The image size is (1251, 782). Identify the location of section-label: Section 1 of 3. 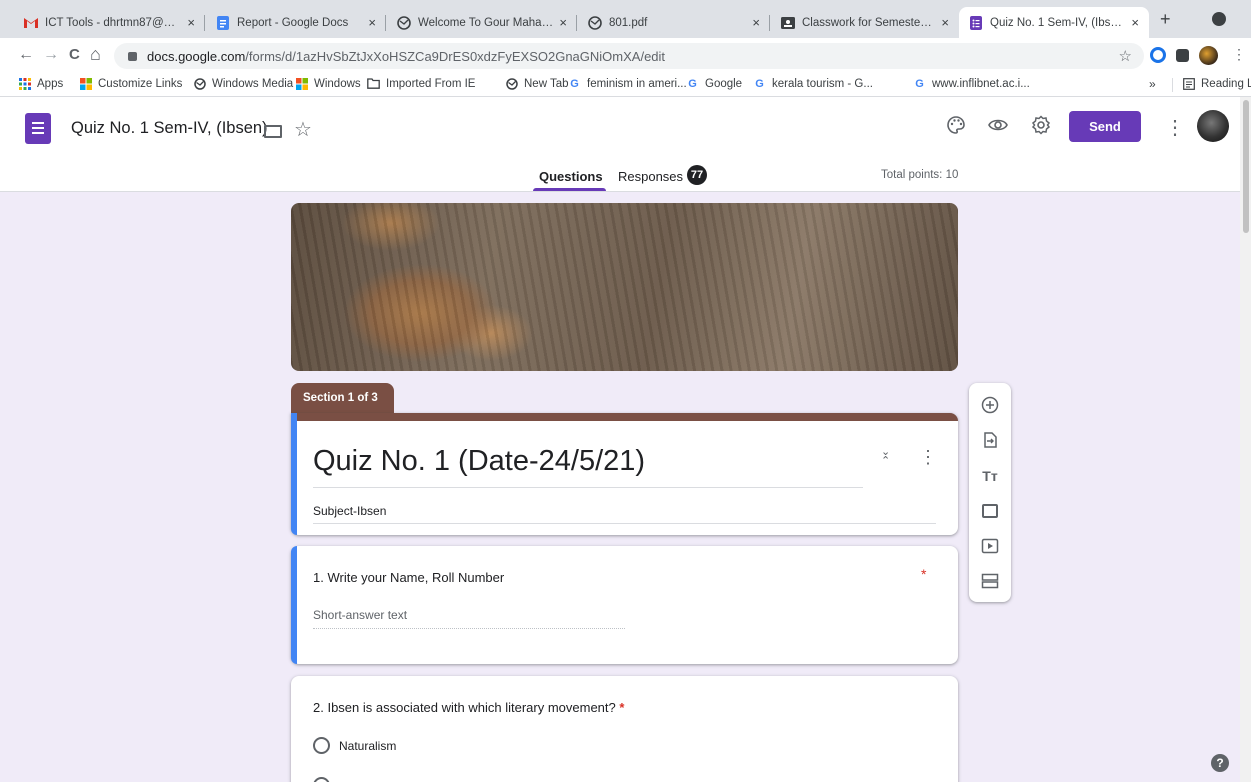
(342, 398).